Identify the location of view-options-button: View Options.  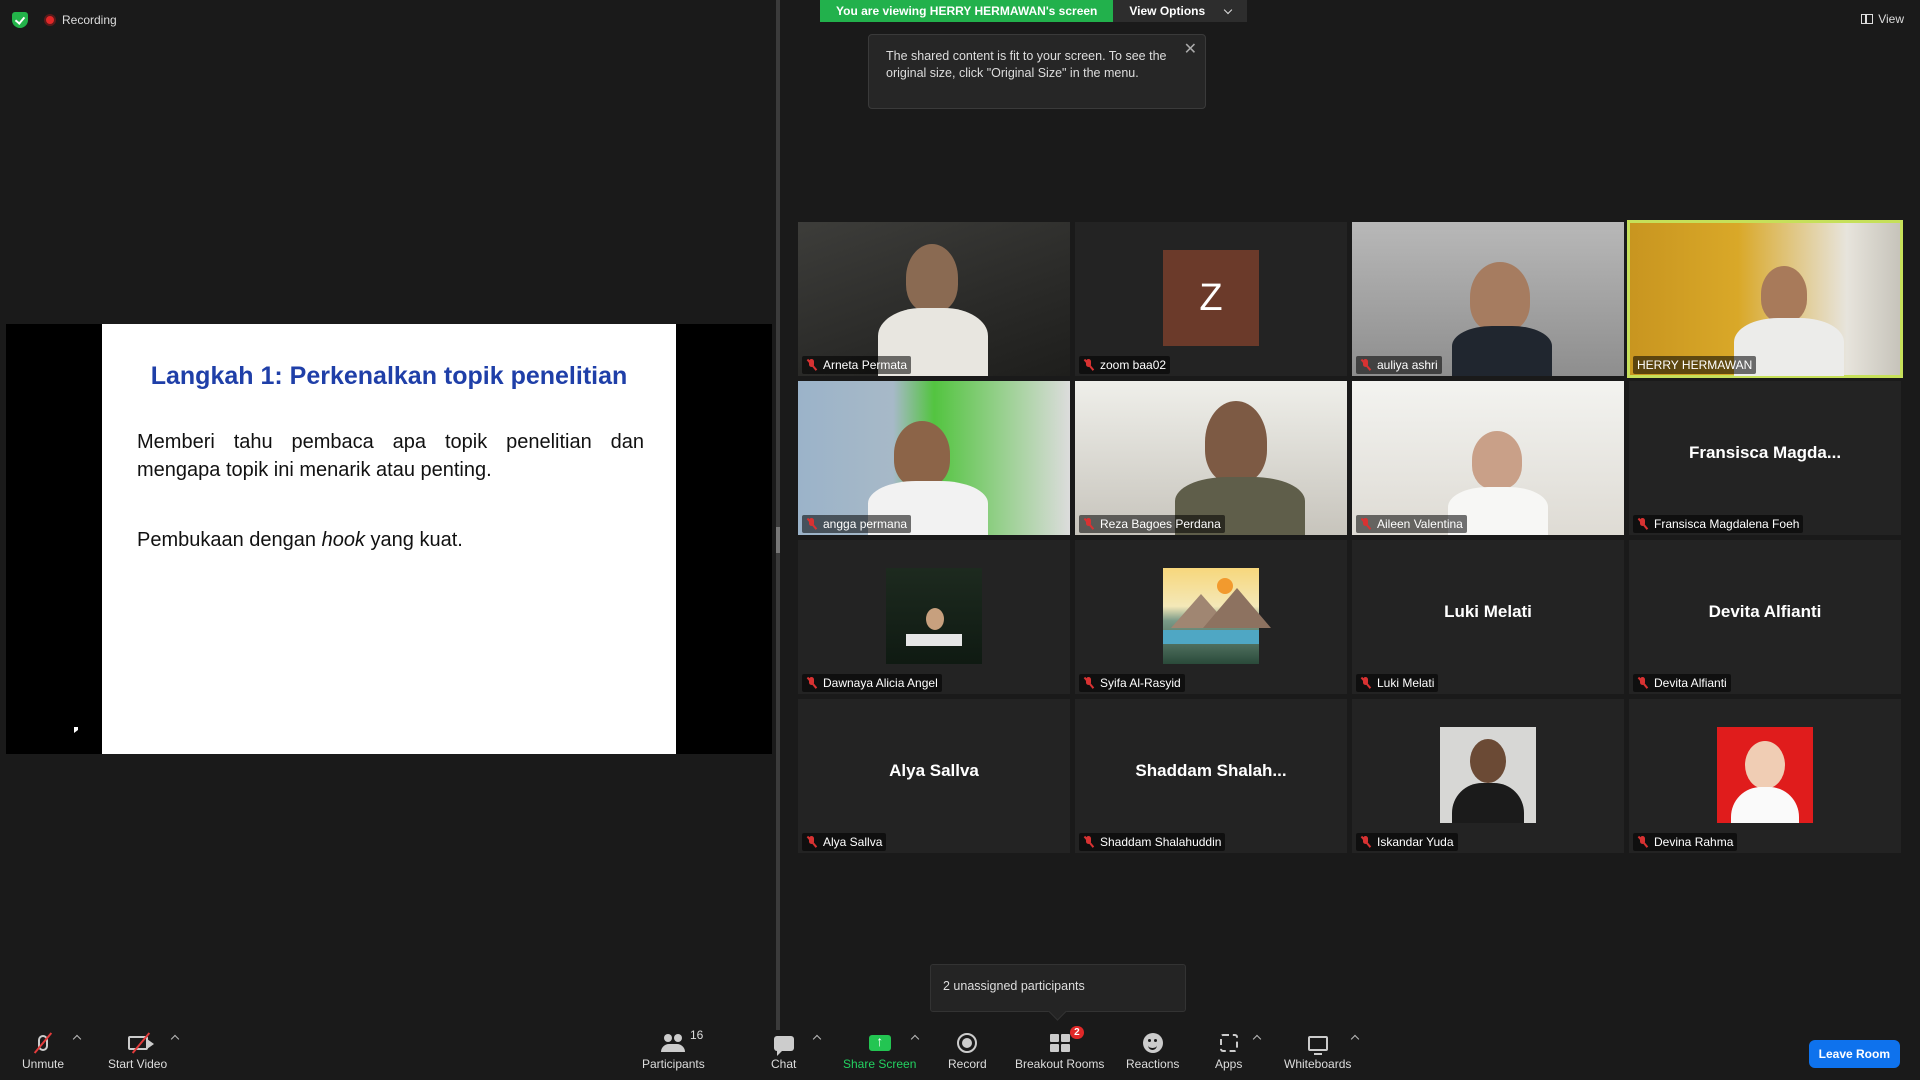
(1180, 11).